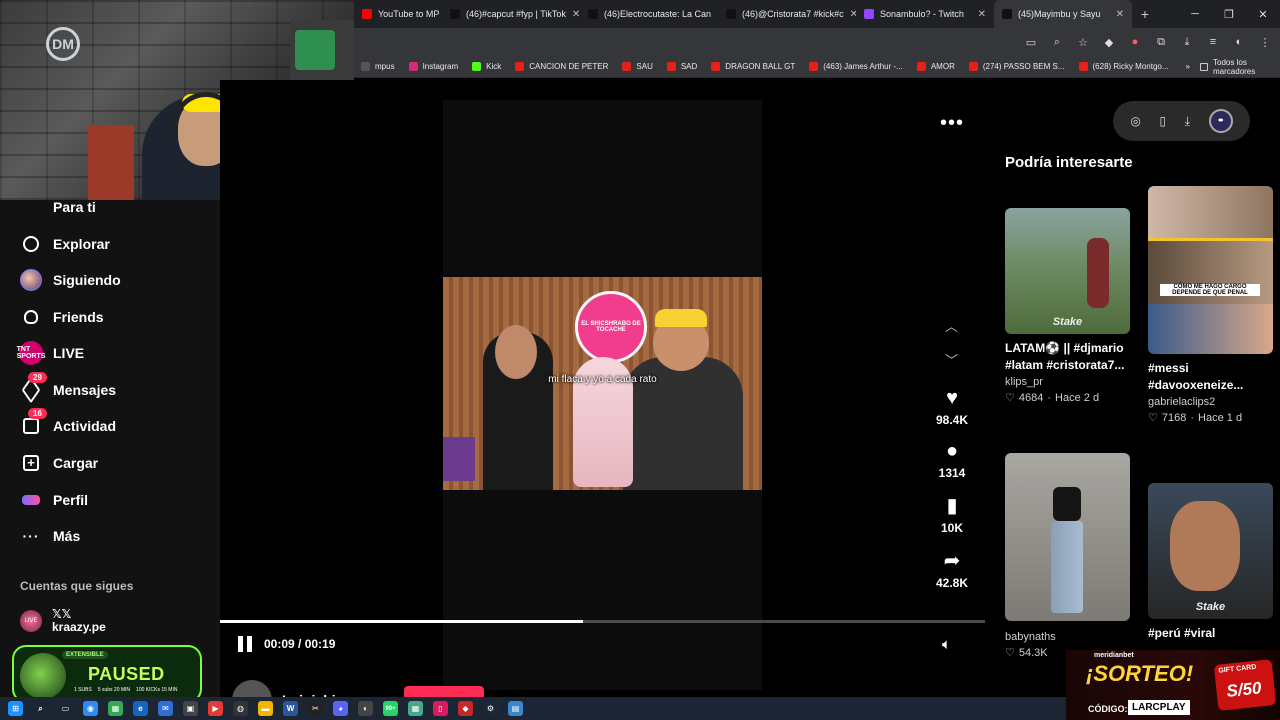 This screenshot has height=720, width=1280. Describe the element at coordinates (434, 66) in the screenshot. I see `bookmark-item: Instagram` at that location.